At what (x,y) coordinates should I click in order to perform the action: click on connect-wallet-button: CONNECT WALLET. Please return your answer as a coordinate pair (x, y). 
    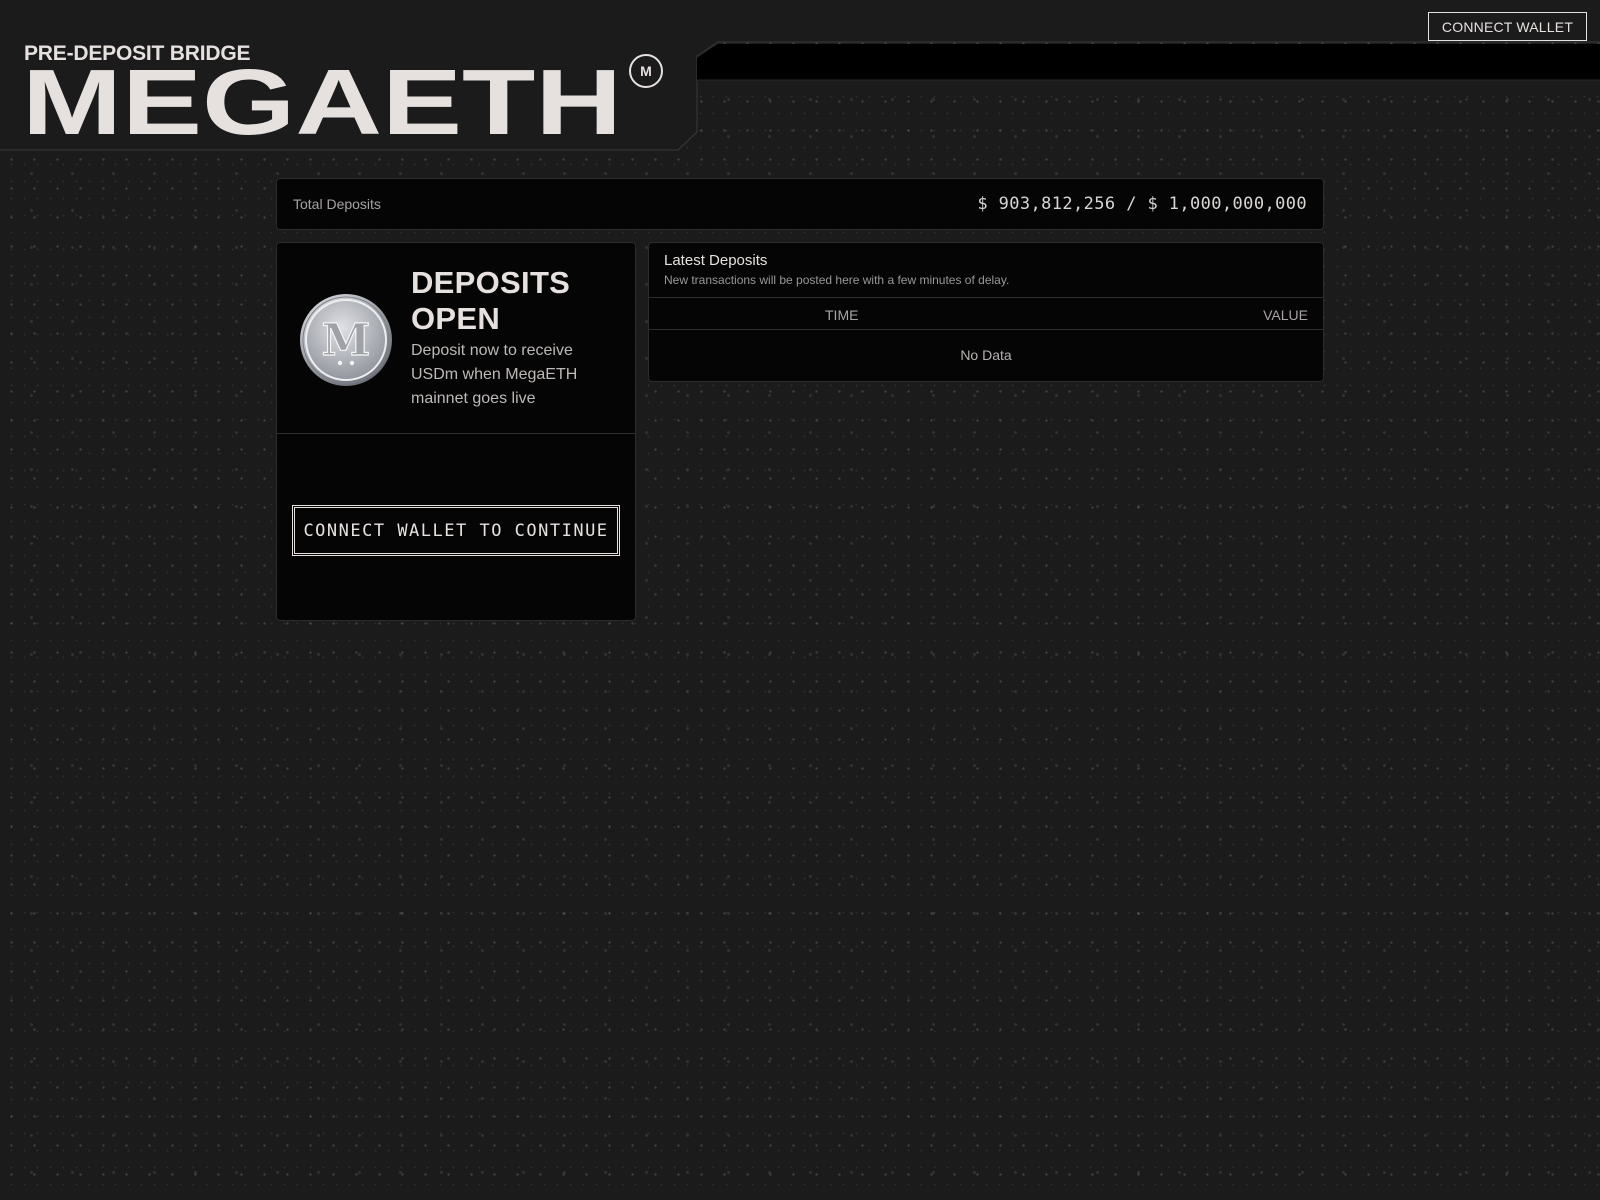
    Looking at the image, I should click on (1507, 26).